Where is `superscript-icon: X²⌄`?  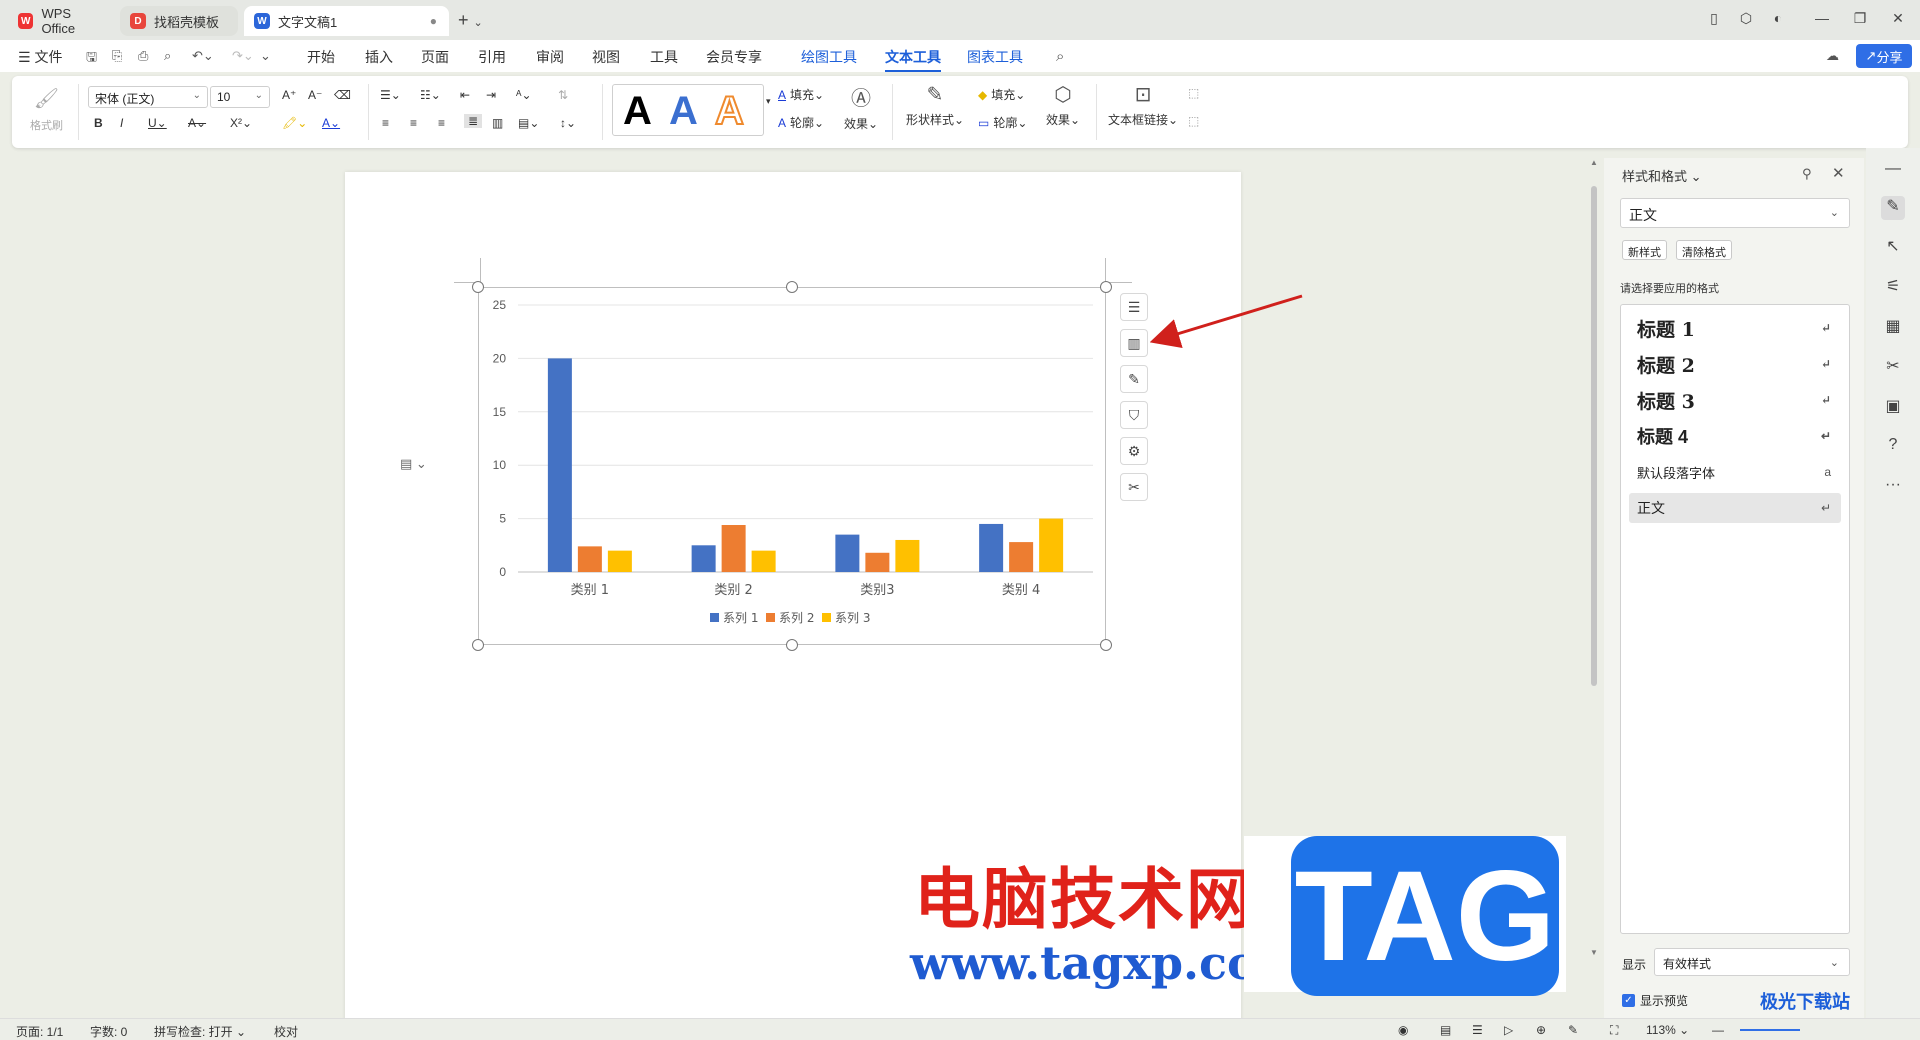
superscript-icon: X²⌄ is located at coordinates (241, 123).